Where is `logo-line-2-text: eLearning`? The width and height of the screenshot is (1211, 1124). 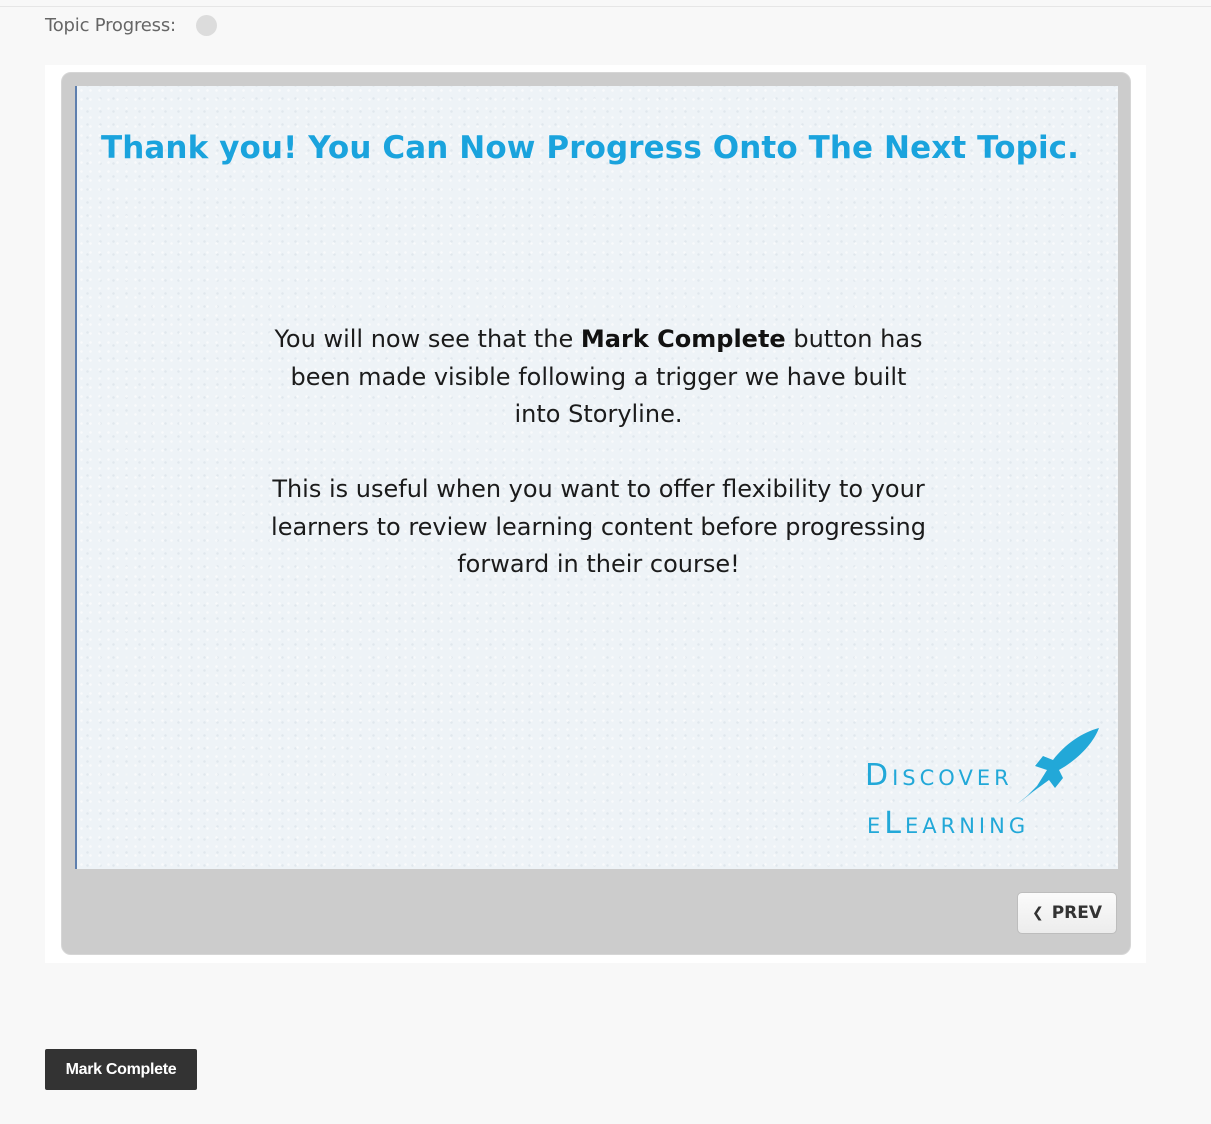
logo-line-2-text: eLearning is located at coordinates (948, 823).